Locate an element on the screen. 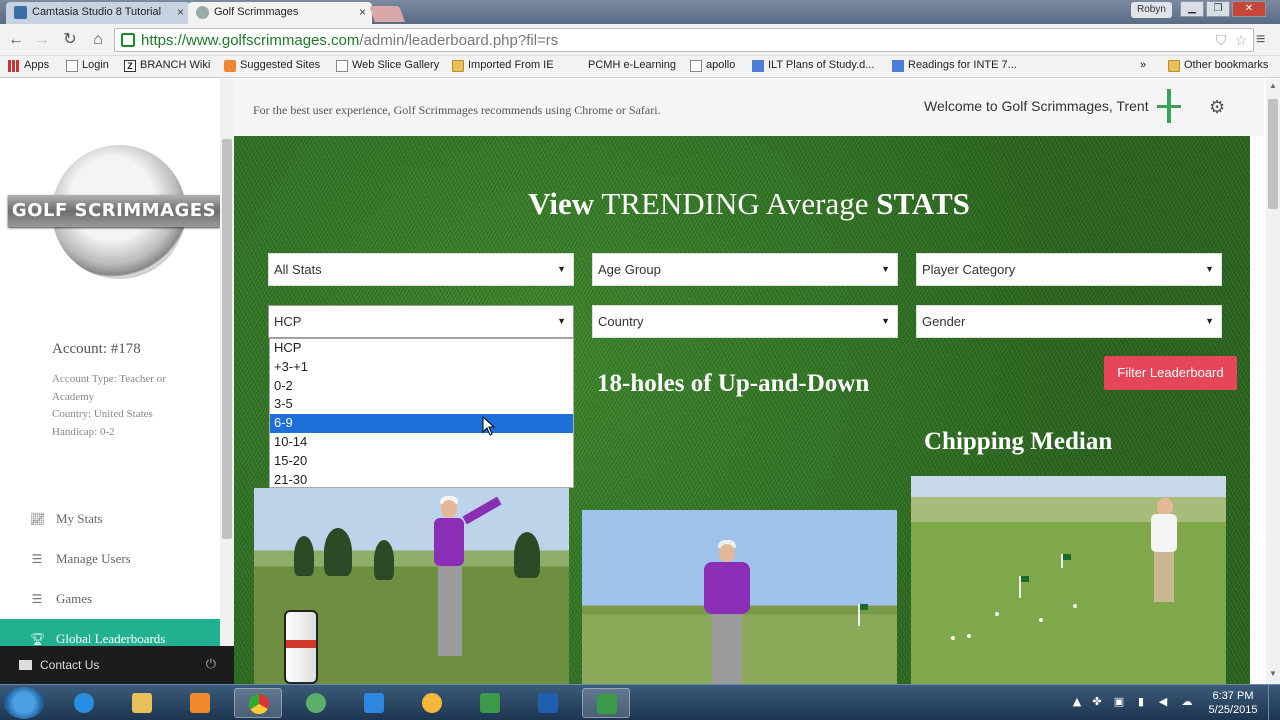 The width and height of the screenshot is (1280, 720). reload-icon: ↻ is located at coordinates (70, 40).